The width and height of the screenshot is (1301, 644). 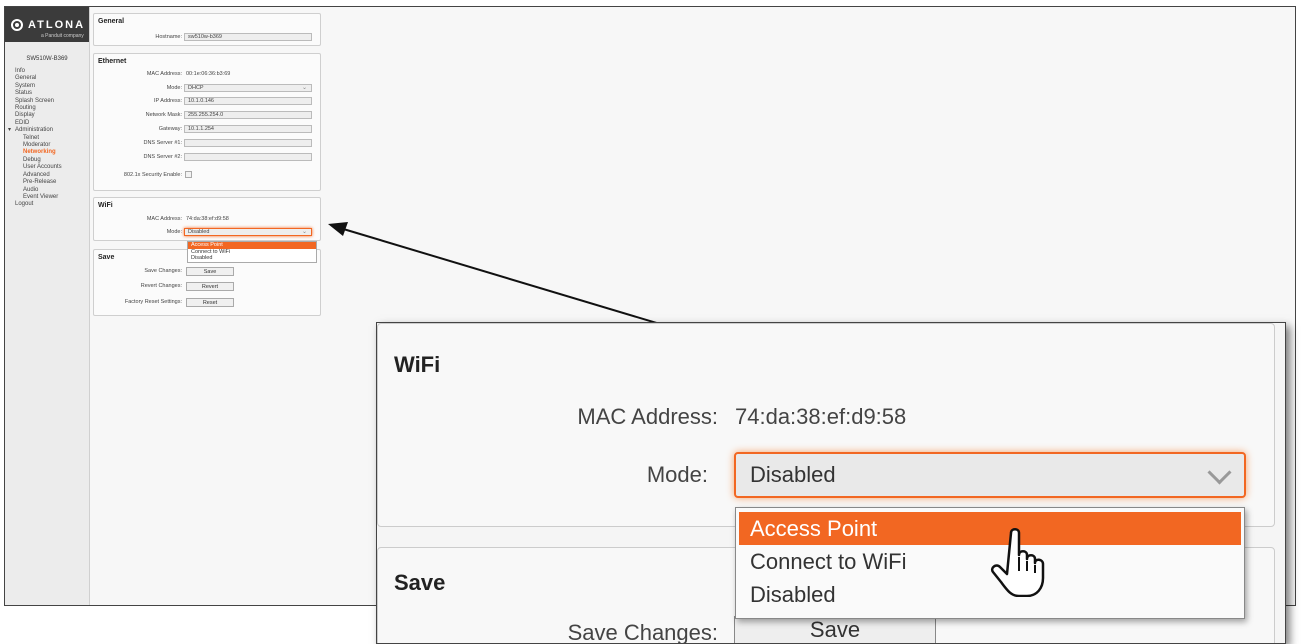 I want to click on zoom-mac-label: MAC Address:, so click(x=647, y=416).